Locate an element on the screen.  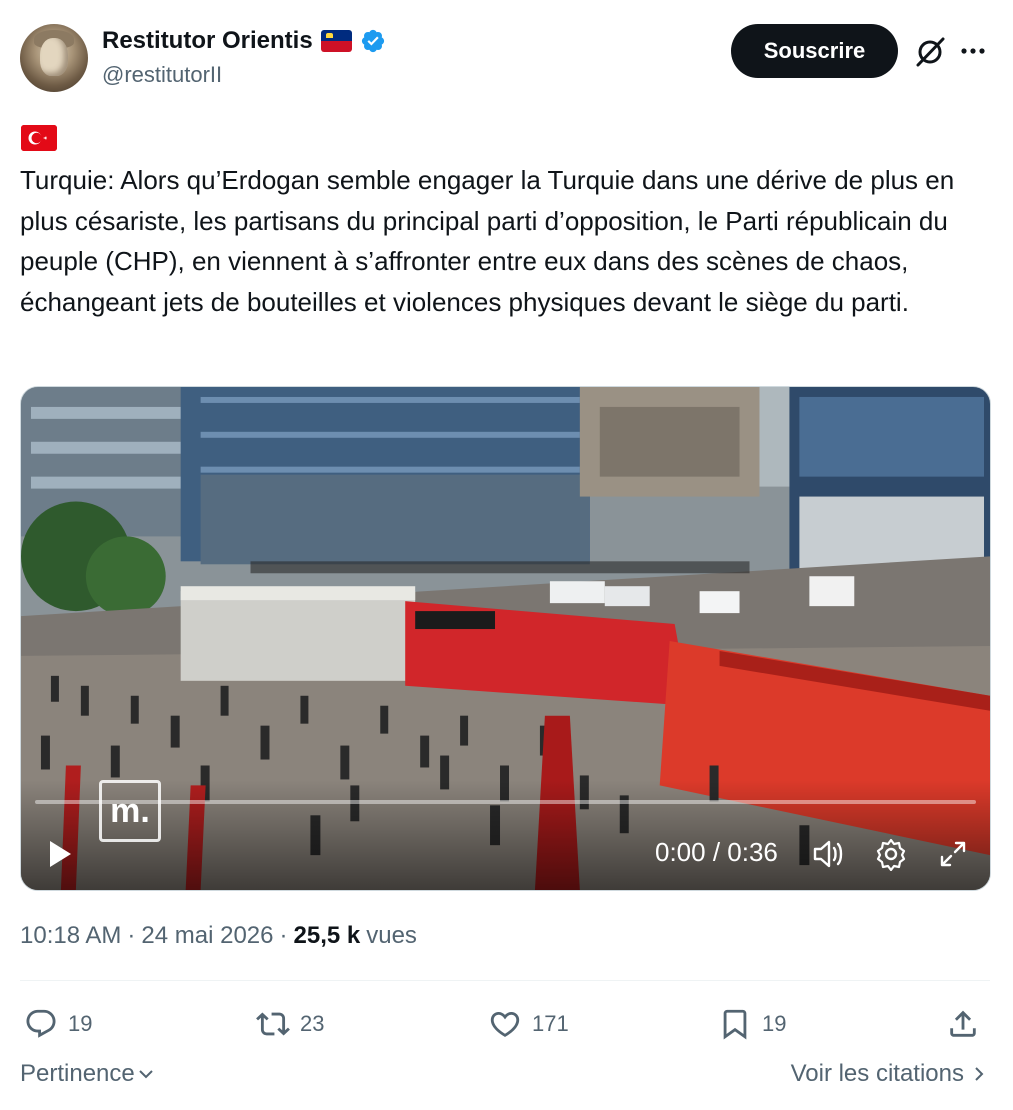
bookmark-button: 19 is located at coordinates (752, 1024).